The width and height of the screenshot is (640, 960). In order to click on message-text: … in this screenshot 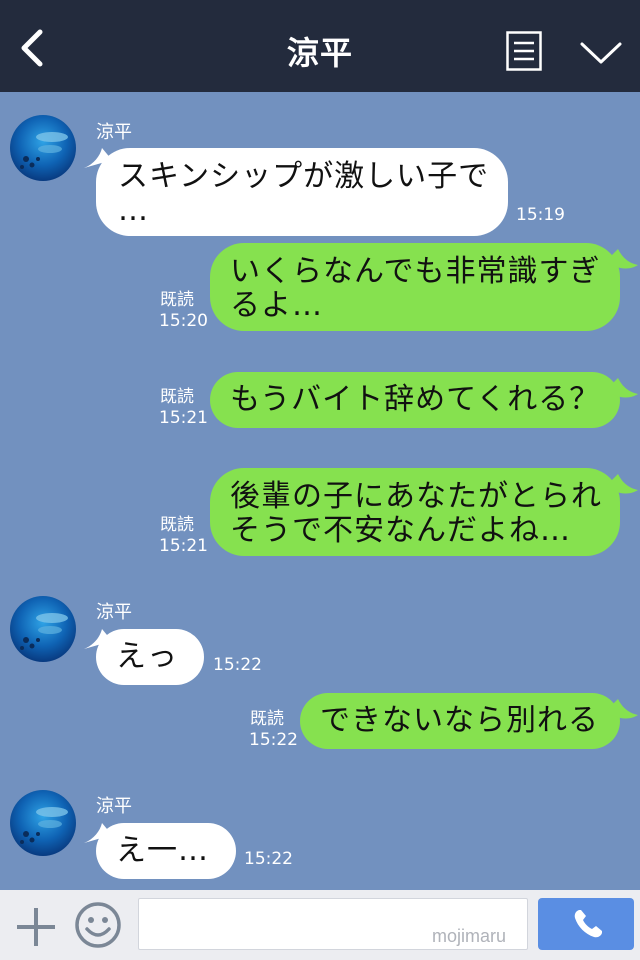, I will do `click(133, 210)`.